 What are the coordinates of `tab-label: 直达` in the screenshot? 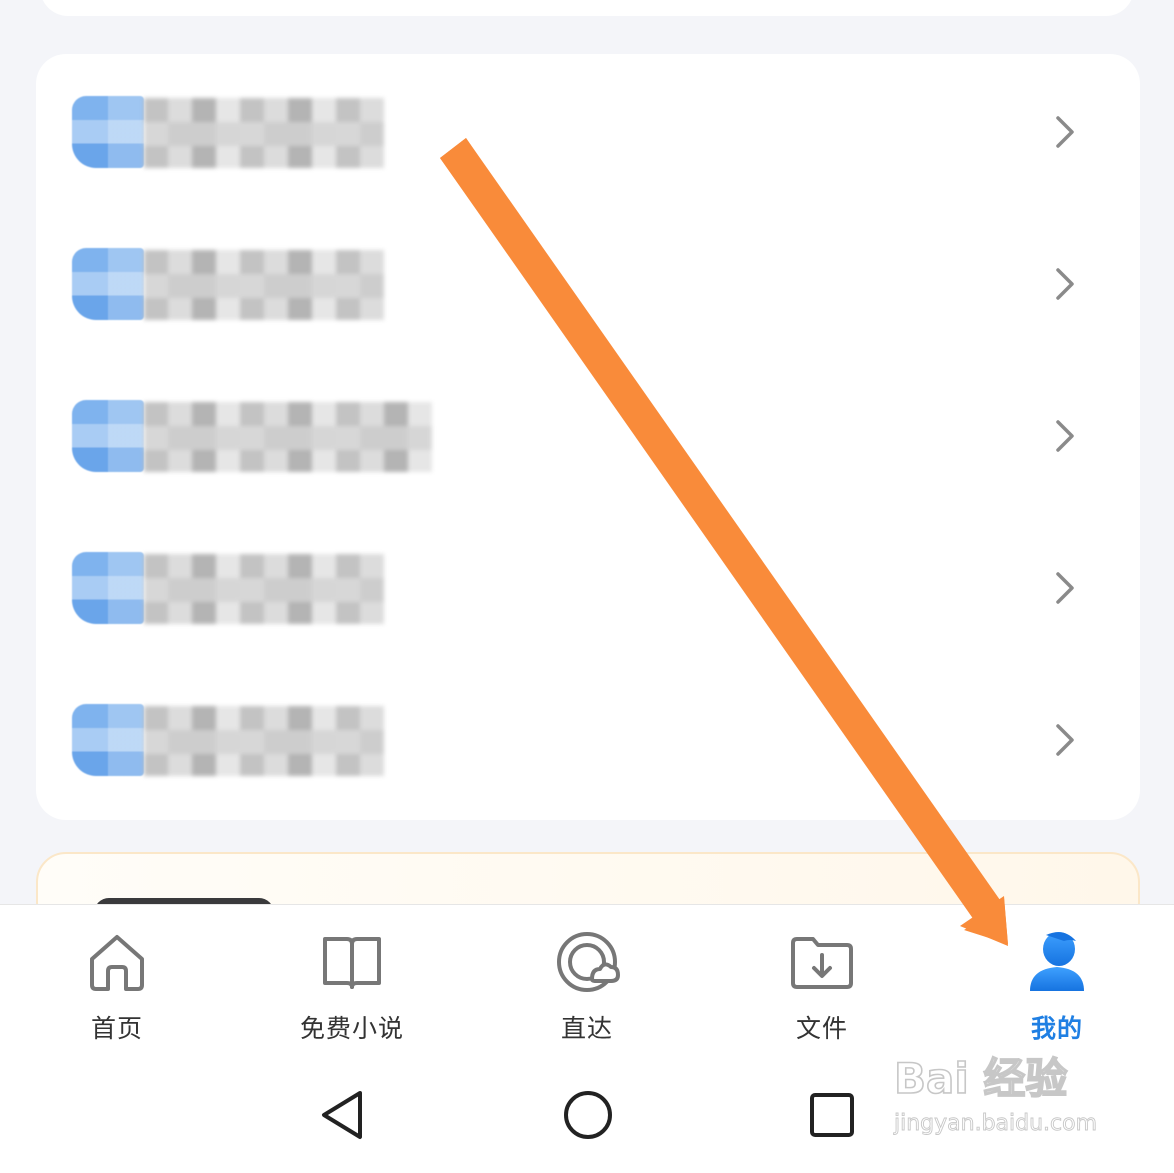 It's located at (586, 1028).